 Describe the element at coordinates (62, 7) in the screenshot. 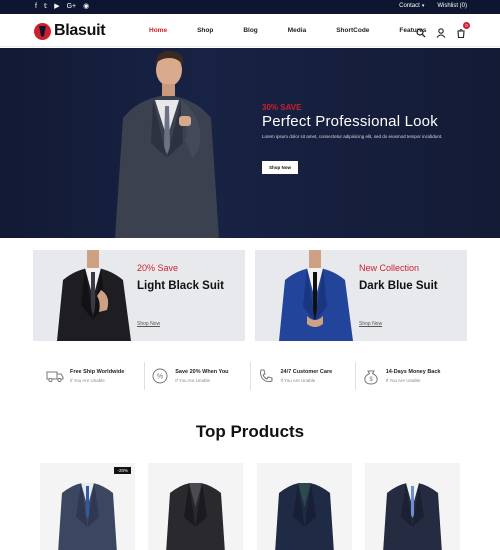

I see `social-links: f 𝕥 ▶ G+ ◉` at that location.